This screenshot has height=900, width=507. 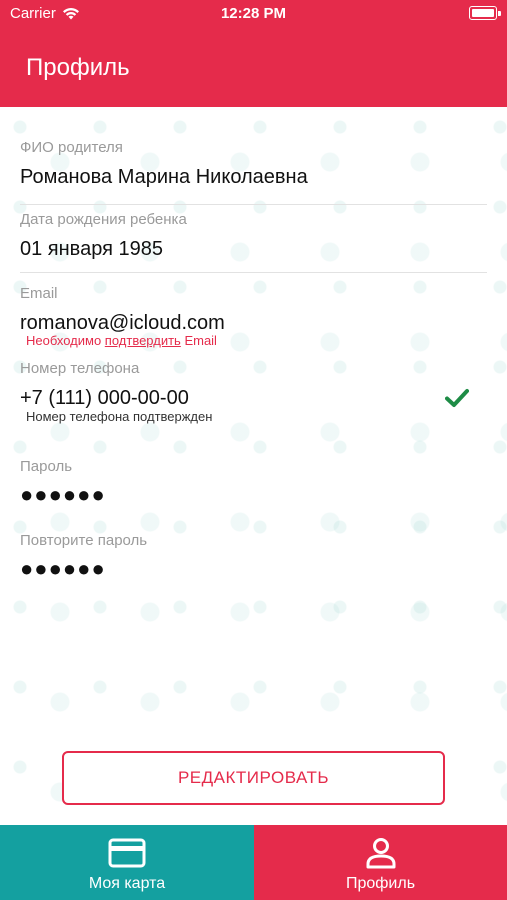 I want to click on password-label: Пароль, so click(x=46, y=466).